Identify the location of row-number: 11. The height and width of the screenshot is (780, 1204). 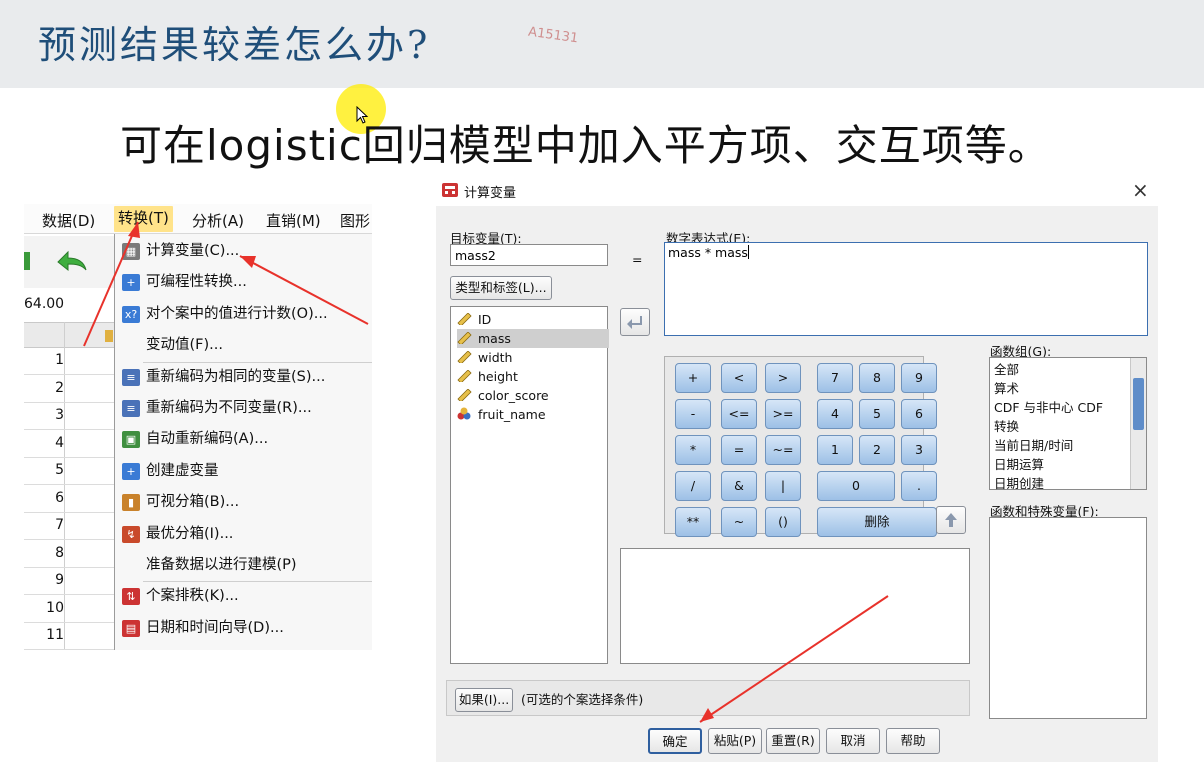
(44, 635).